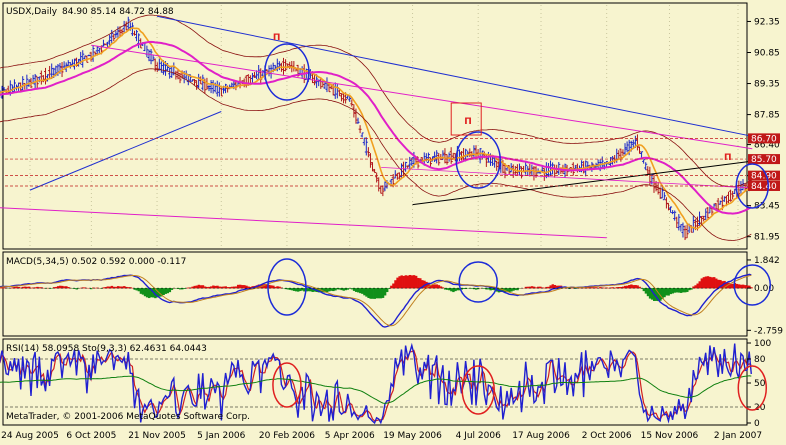 This screenshot has width=786, height=445. I want to click on x-tick-label: 20 Feb 2006, so click(287, 436).